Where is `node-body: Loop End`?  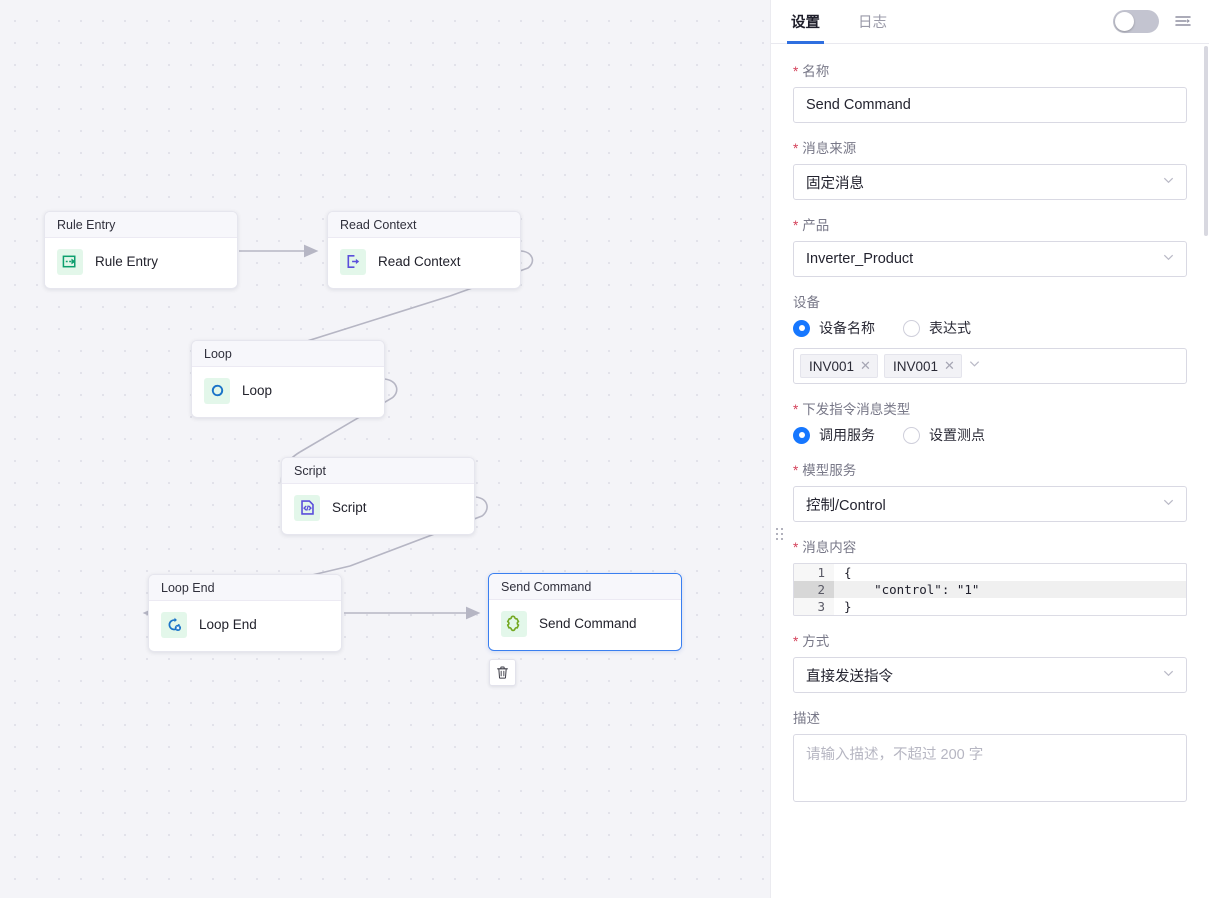
node-body: Loop End is located at coordinates (245, 624).